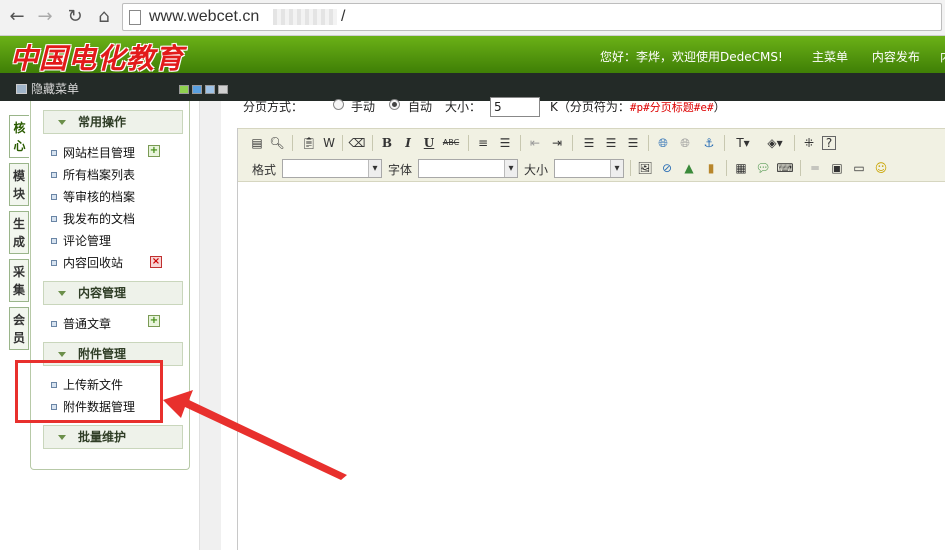 This screenshot has width=945, height=550. I want to click on hr-icon: ═, so click(815, 168).